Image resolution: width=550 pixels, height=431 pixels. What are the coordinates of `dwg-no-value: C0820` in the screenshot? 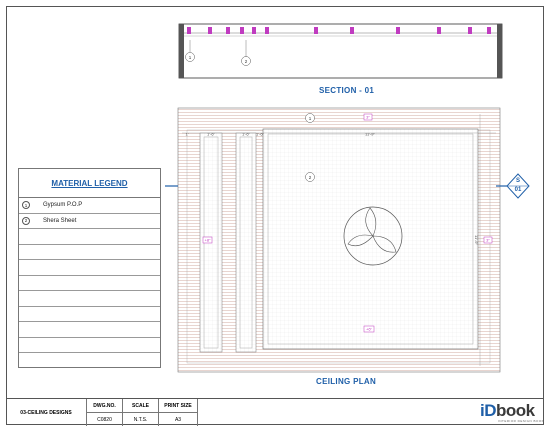 It's located at (104, 419).